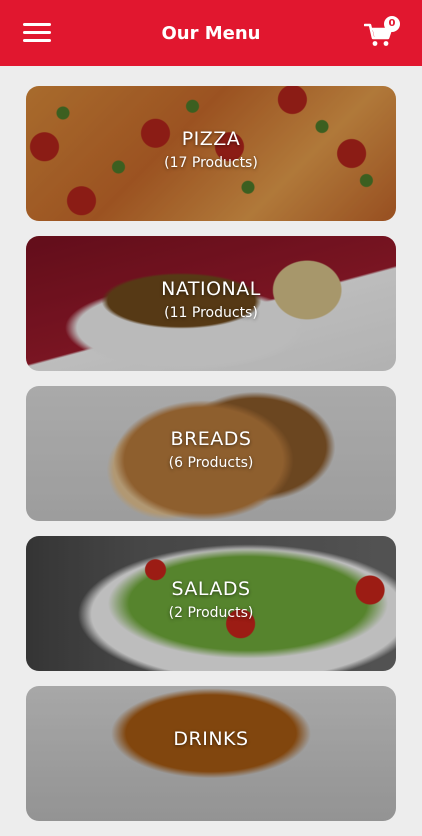  I want to click on category-name: BREADS, so click(211, 439).